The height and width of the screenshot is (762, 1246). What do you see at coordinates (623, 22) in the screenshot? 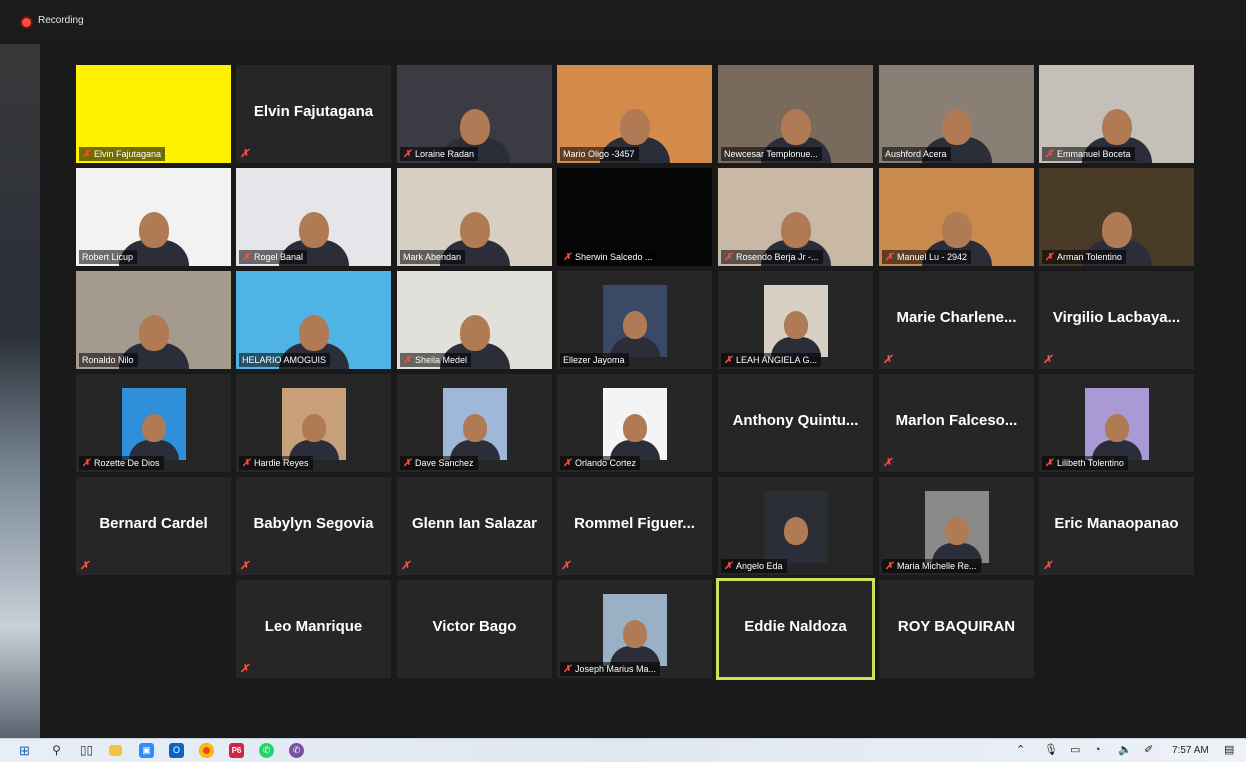
I see `zoom-top-bar: Recording` at bounding box center [623, 22].